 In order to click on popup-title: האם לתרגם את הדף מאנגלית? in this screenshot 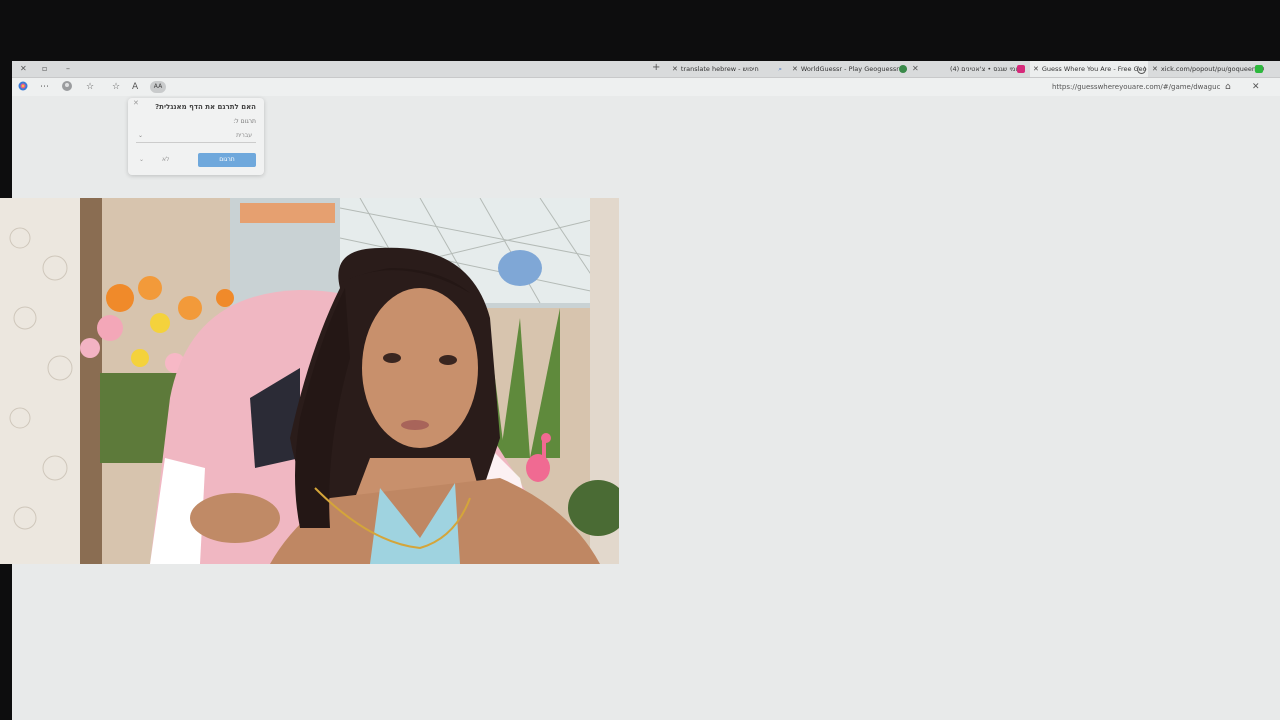, I will do `click(205, 107)`.